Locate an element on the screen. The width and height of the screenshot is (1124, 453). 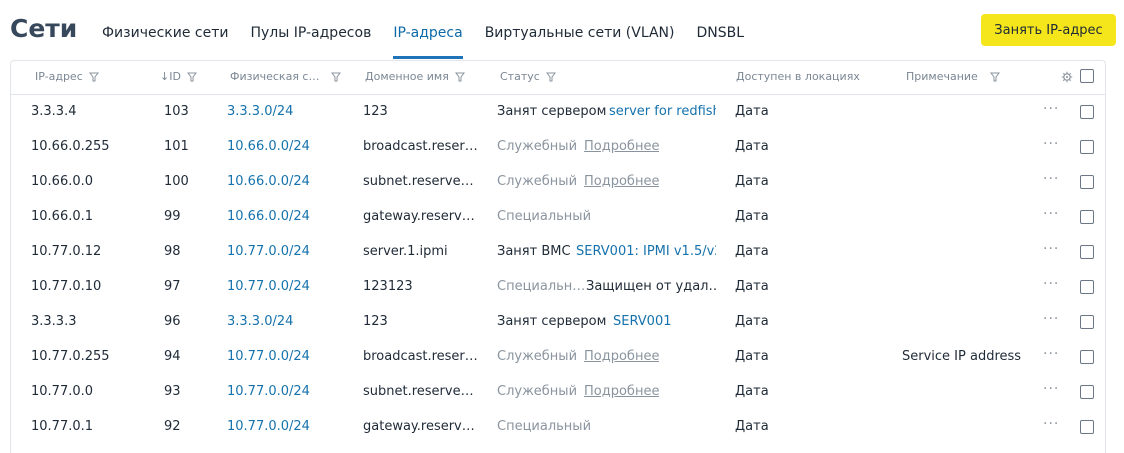
column-header-status: Статус is located at coordinates (528, 76).